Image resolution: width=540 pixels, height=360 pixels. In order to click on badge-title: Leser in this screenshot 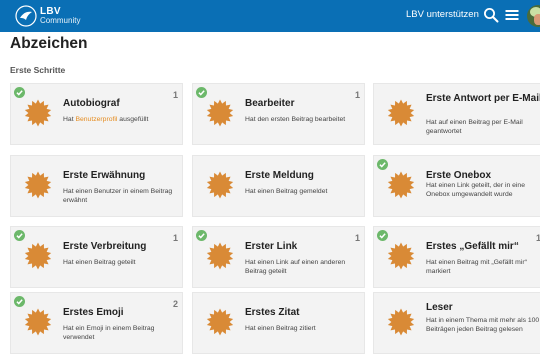, I will do `click(439, 307)`.